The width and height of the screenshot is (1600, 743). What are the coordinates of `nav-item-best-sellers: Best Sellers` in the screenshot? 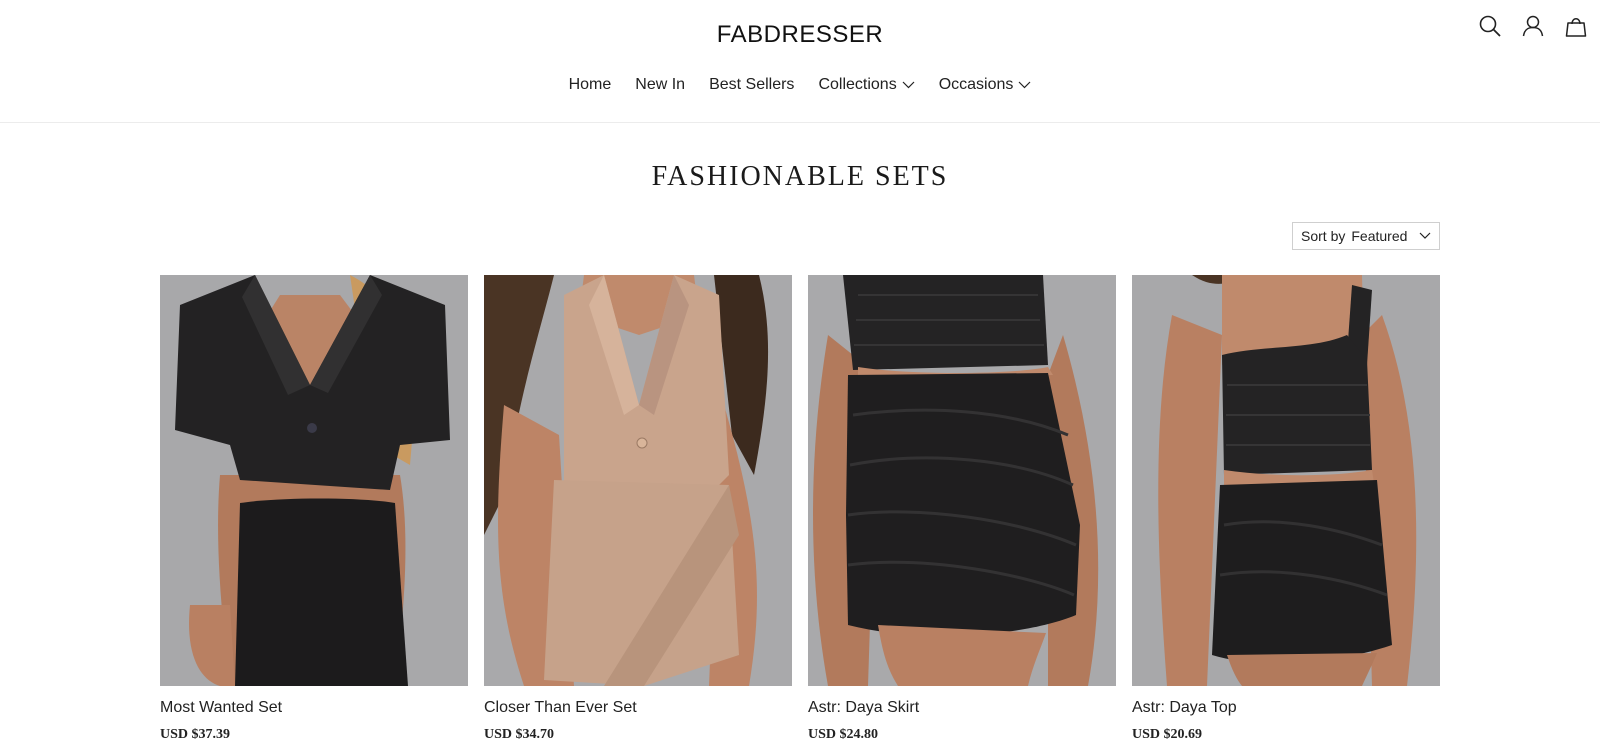 It's located at (751, 85).